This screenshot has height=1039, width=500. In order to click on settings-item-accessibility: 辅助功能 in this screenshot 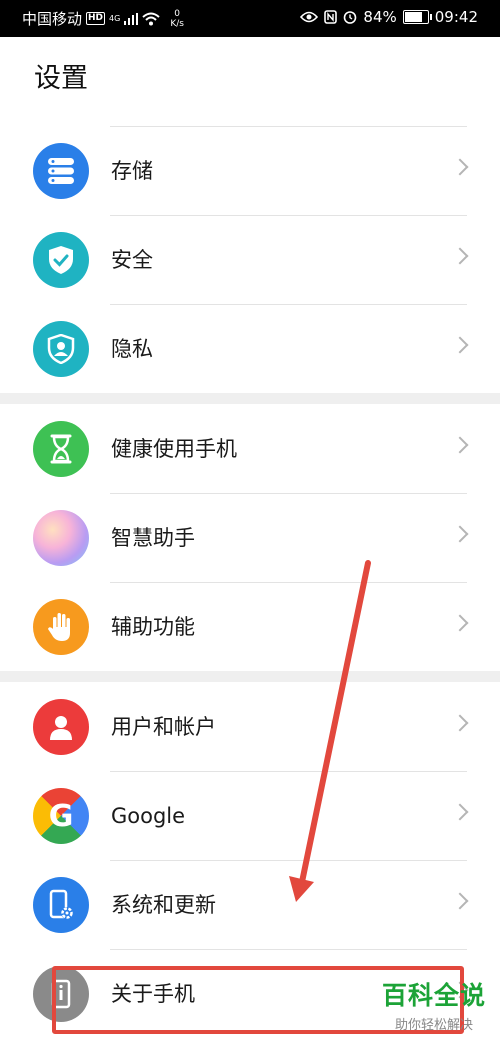, I will do `click(250, 627)`.